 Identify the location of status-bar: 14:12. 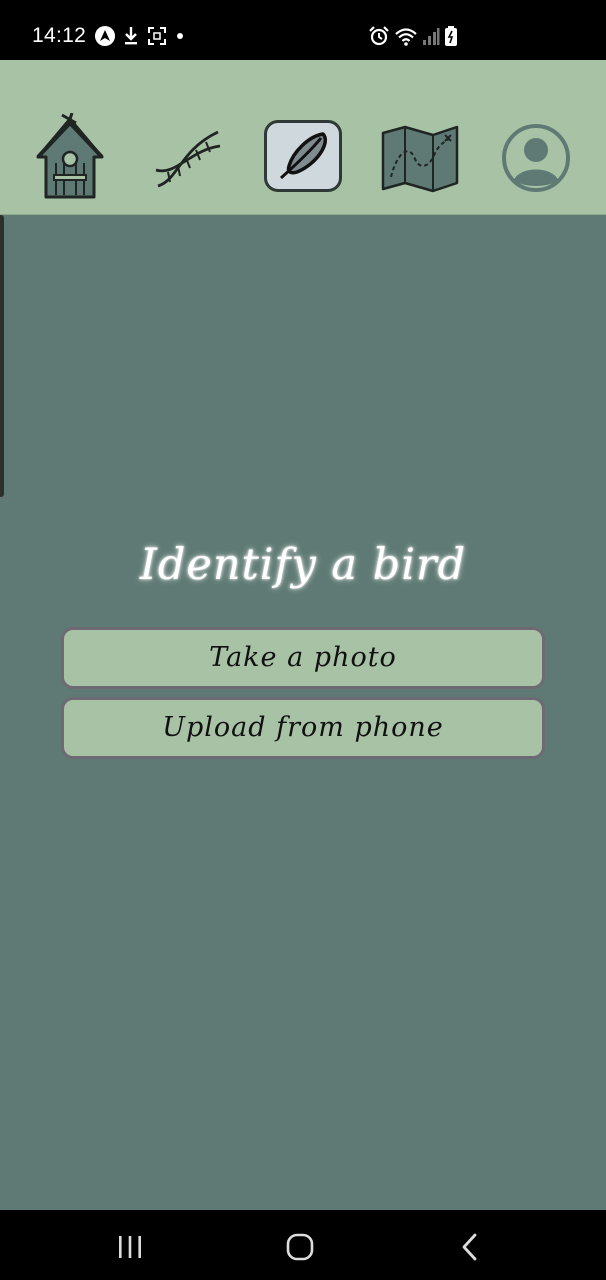
(303, 30).